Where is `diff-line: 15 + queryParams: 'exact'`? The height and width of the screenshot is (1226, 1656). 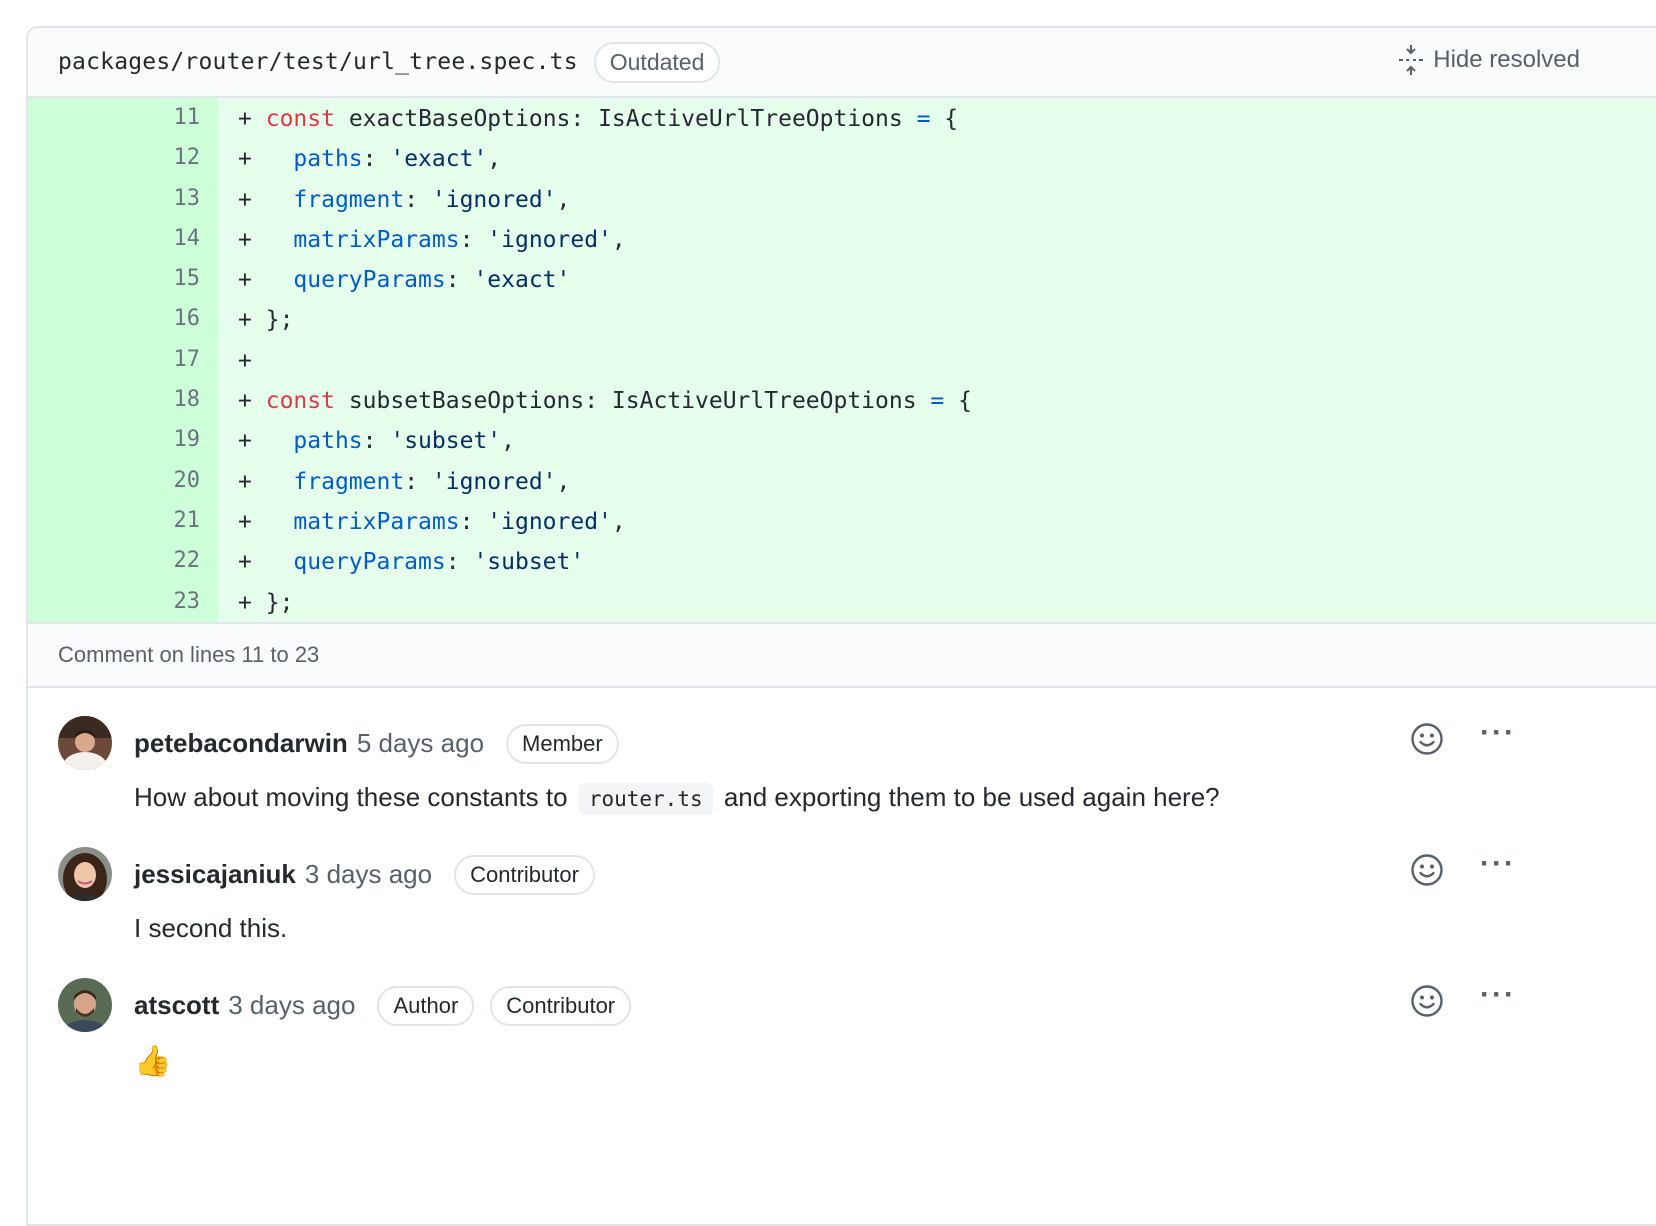
diff-line: 15 + queryParams: 'exact' is located at coordinates (842, 279).